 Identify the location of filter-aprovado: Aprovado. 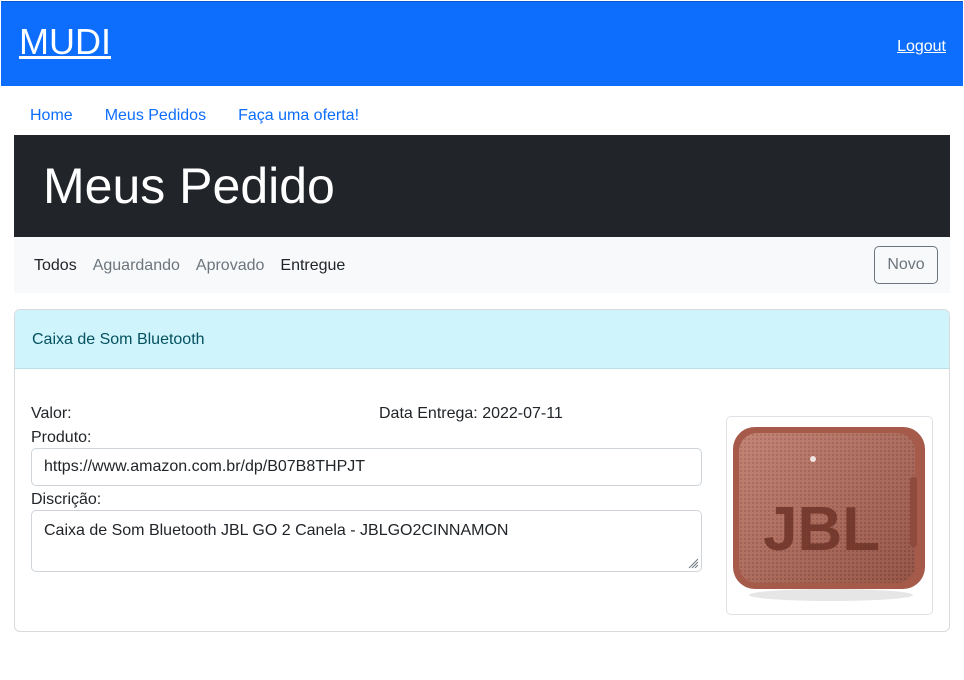
(230, 266).